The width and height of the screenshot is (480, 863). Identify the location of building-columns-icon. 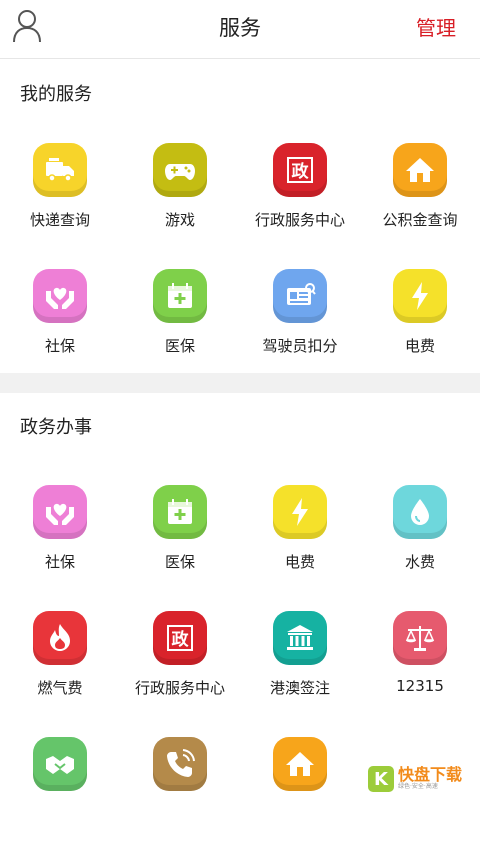
(300, 638).